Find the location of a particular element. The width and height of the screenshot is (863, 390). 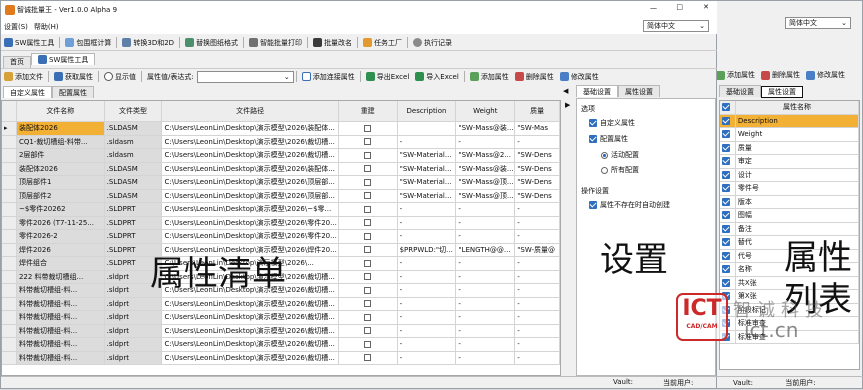

tool-replace-format: 替换图纸格式 is located at coordinates (211, 43).